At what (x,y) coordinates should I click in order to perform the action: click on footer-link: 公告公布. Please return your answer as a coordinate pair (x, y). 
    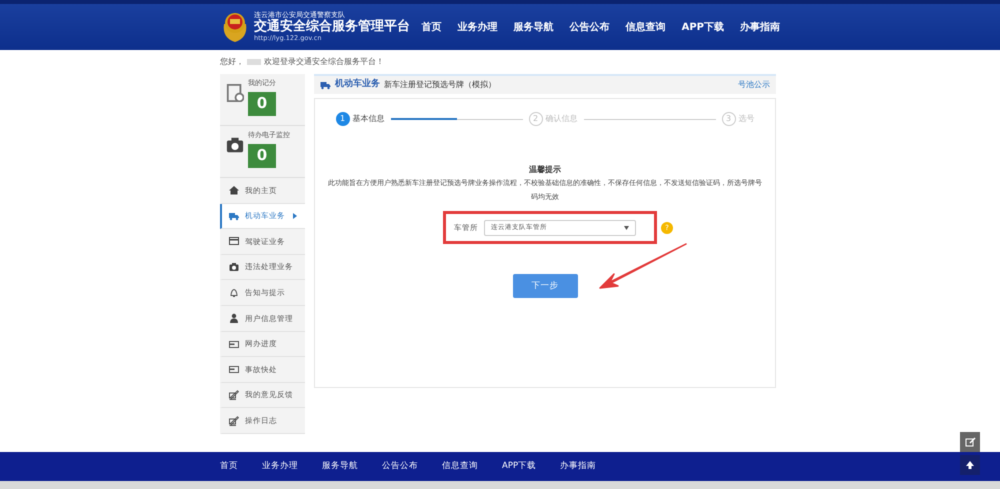
    Looking at the image, I should click on (400, 466).